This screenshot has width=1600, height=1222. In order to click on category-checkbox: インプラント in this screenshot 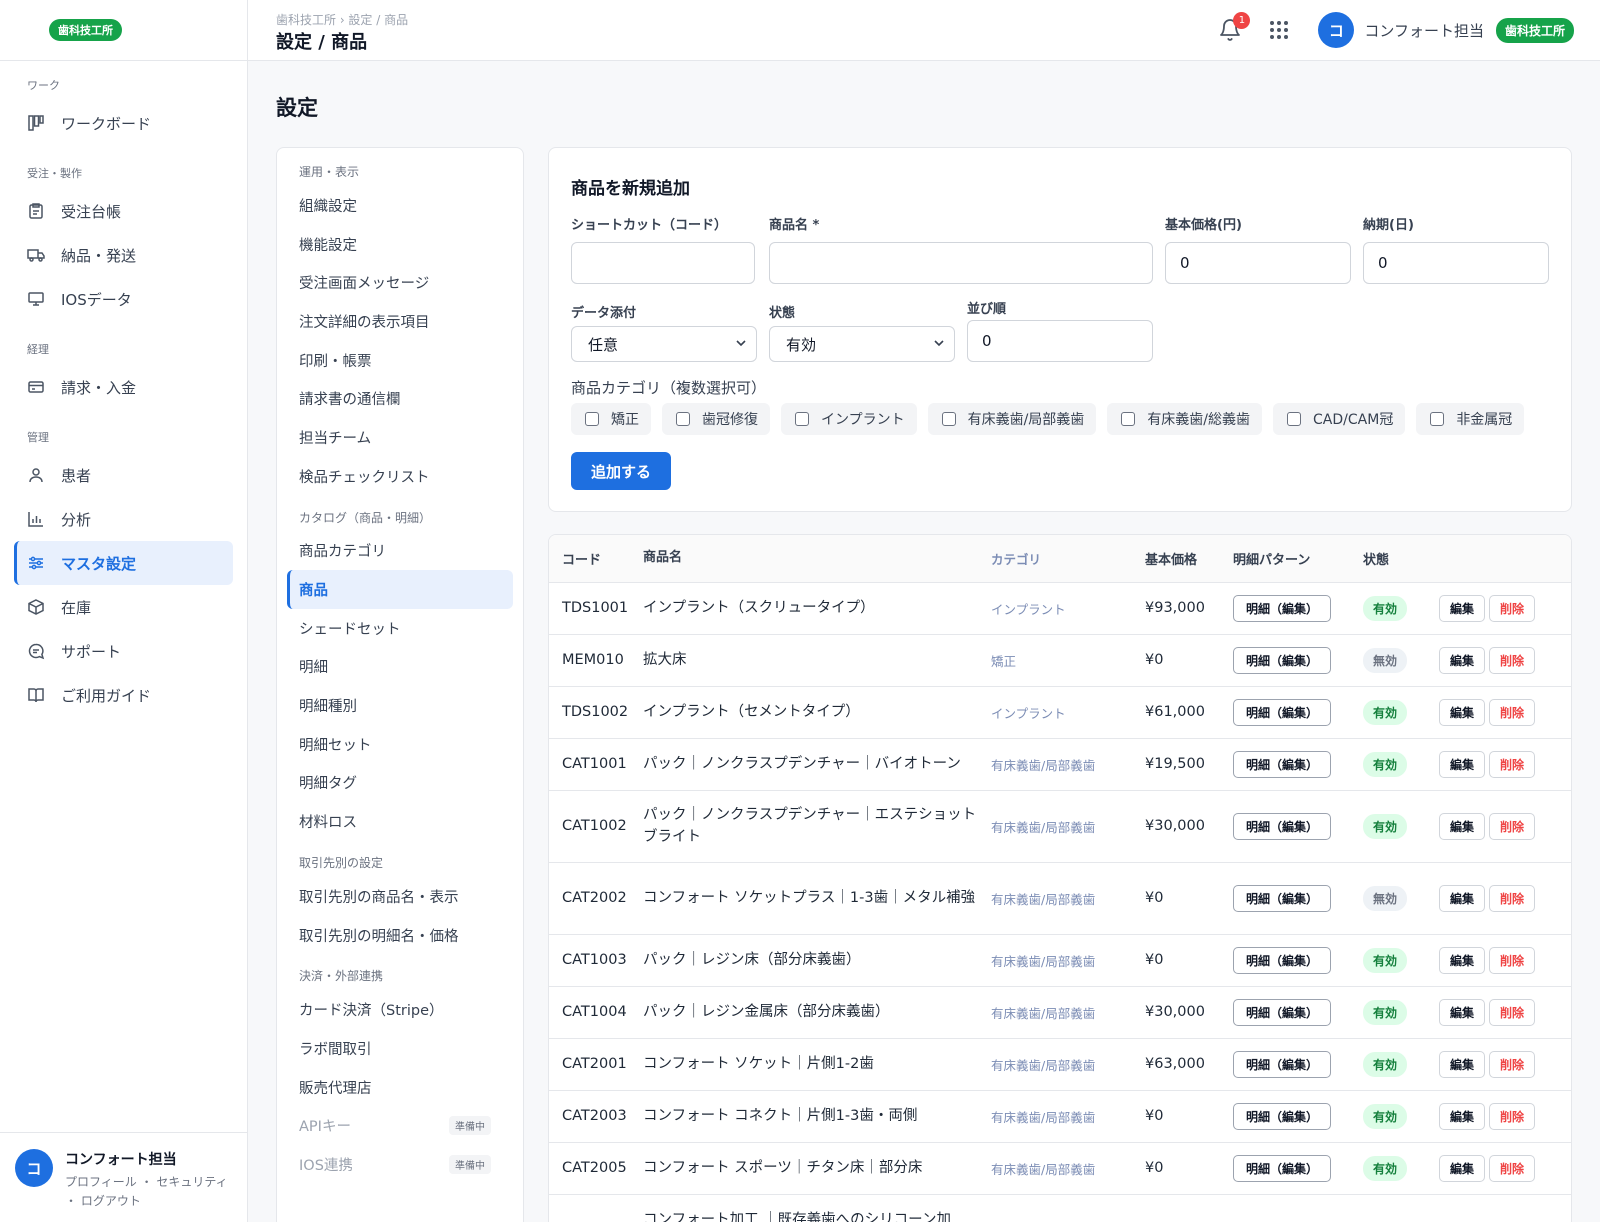, I will do `click(849, 419)`.